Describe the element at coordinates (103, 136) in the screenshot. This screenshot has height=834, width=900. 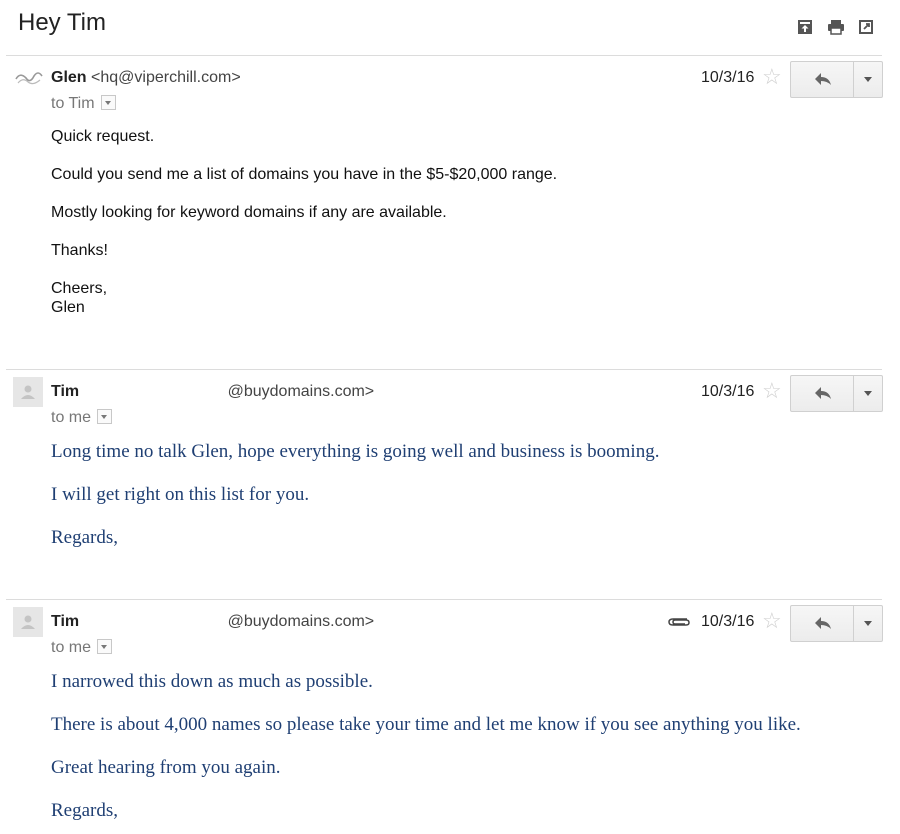
I see `message-body-line: Quick request.` at that location.